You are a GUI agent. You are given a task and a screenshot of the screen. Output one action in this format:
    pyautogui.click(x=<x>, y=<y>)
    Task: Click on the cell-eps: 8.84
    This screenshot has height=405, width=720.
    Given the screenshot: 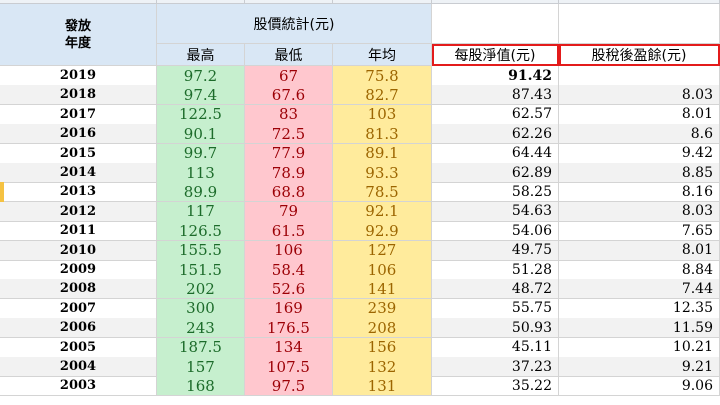 What is the action you would take?
    pyautogui.click(x=639, y=270)
    